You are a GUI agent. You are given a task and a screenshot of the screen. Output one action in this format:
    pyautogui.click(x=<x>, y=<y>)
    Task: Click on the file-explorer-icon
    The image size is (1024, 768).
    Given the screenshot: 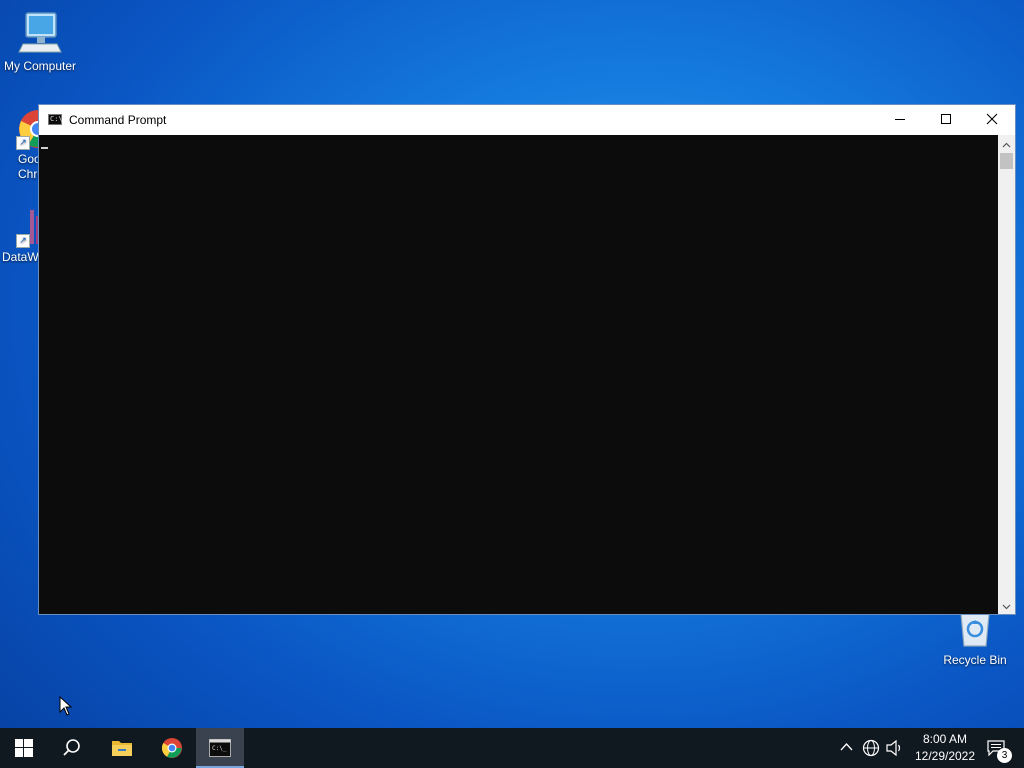 What is the action you would take?
    pyautogui.click(x=122, y=748)
    